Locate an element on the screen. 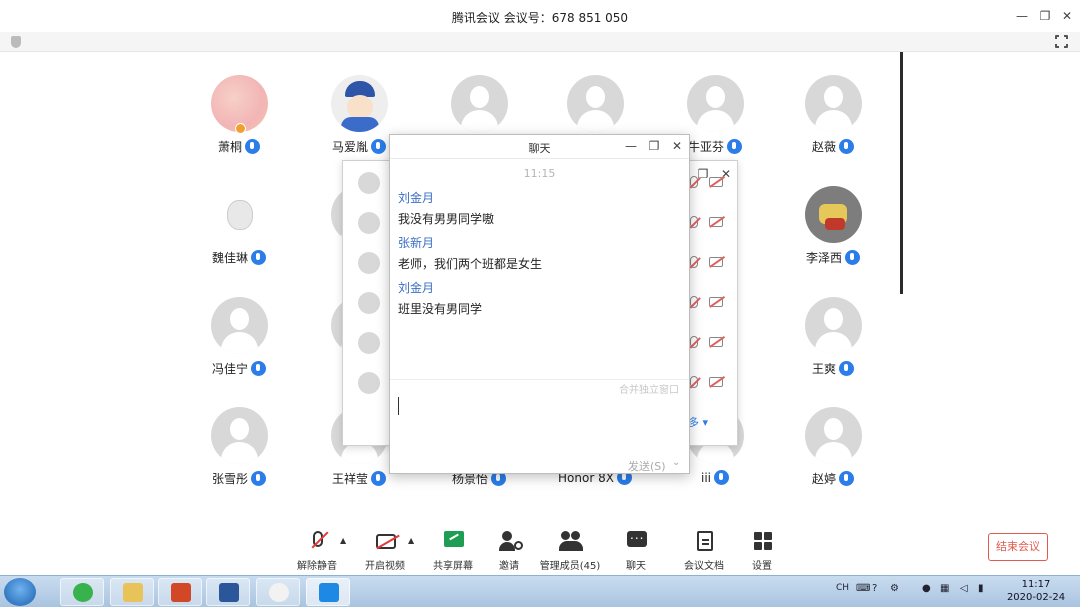 This screenshot has width=1080, height=607. participant-tile: 王爽 is located at coordinates (833, 347).